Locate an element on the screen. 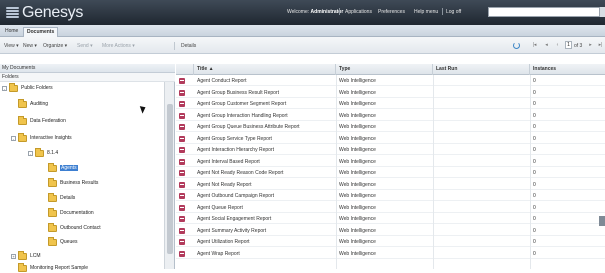 The width and height of the screenshot is (605, 273). table-row: Agent Conduct Report Web Intelligence 0 is located at coordinates (390, 81).